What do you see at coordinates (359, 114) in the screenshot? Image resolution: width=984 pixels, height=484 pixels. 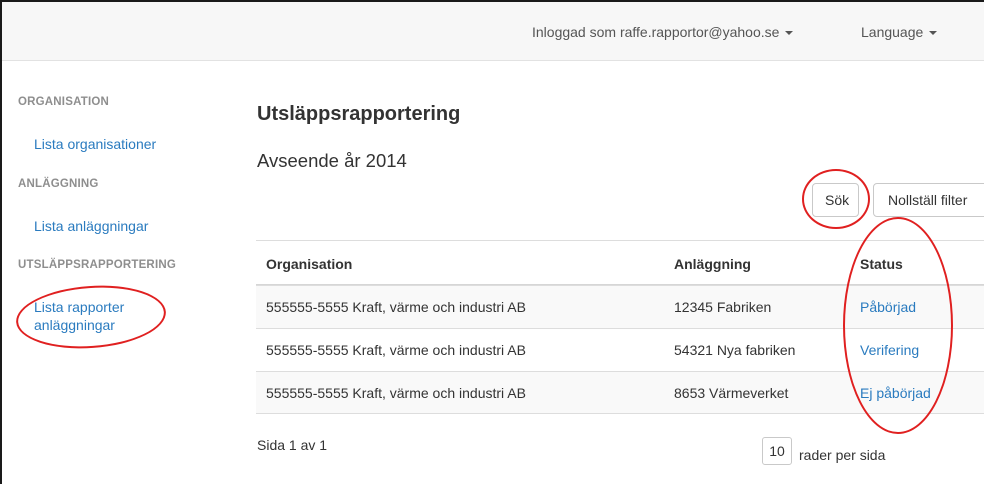 I see `page-title: Utsläppsrapportering` at bounding box center [359, 114].